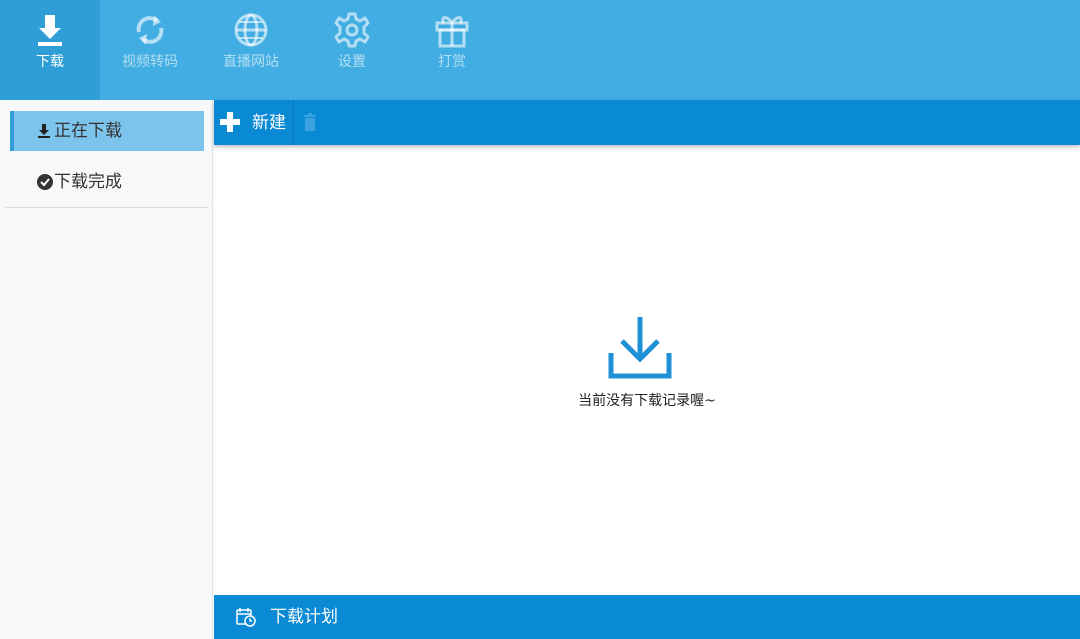 Image resolution: width=1080 pixels, height=639 pixels. What do you see at coordinates (50, 62) in the screenshot?
I see `nav-label-download: 下载` at bounding box center [50, 62].